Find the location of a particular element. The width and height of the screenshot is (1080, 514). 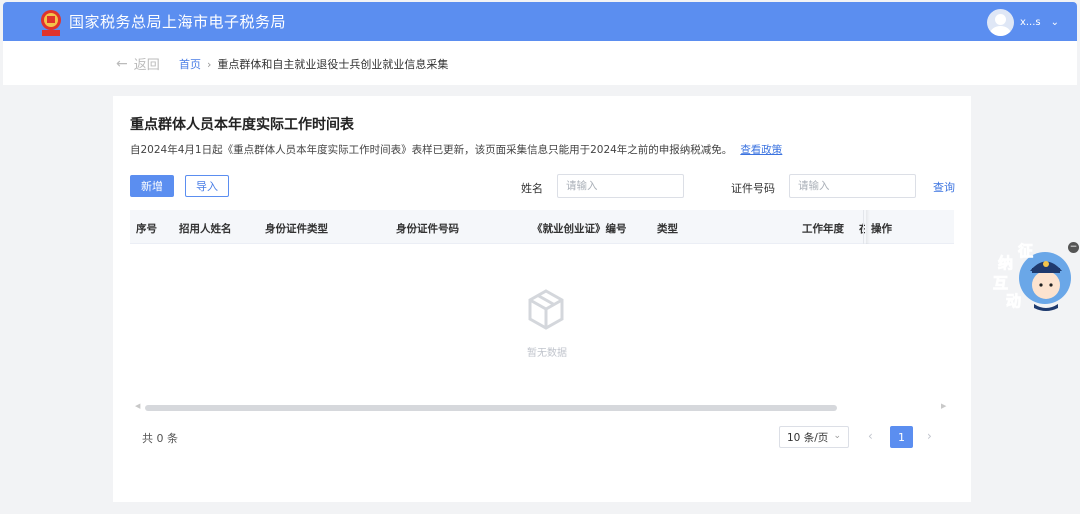

id-number-label: 证件号码 is located at coordinates (753, 188).